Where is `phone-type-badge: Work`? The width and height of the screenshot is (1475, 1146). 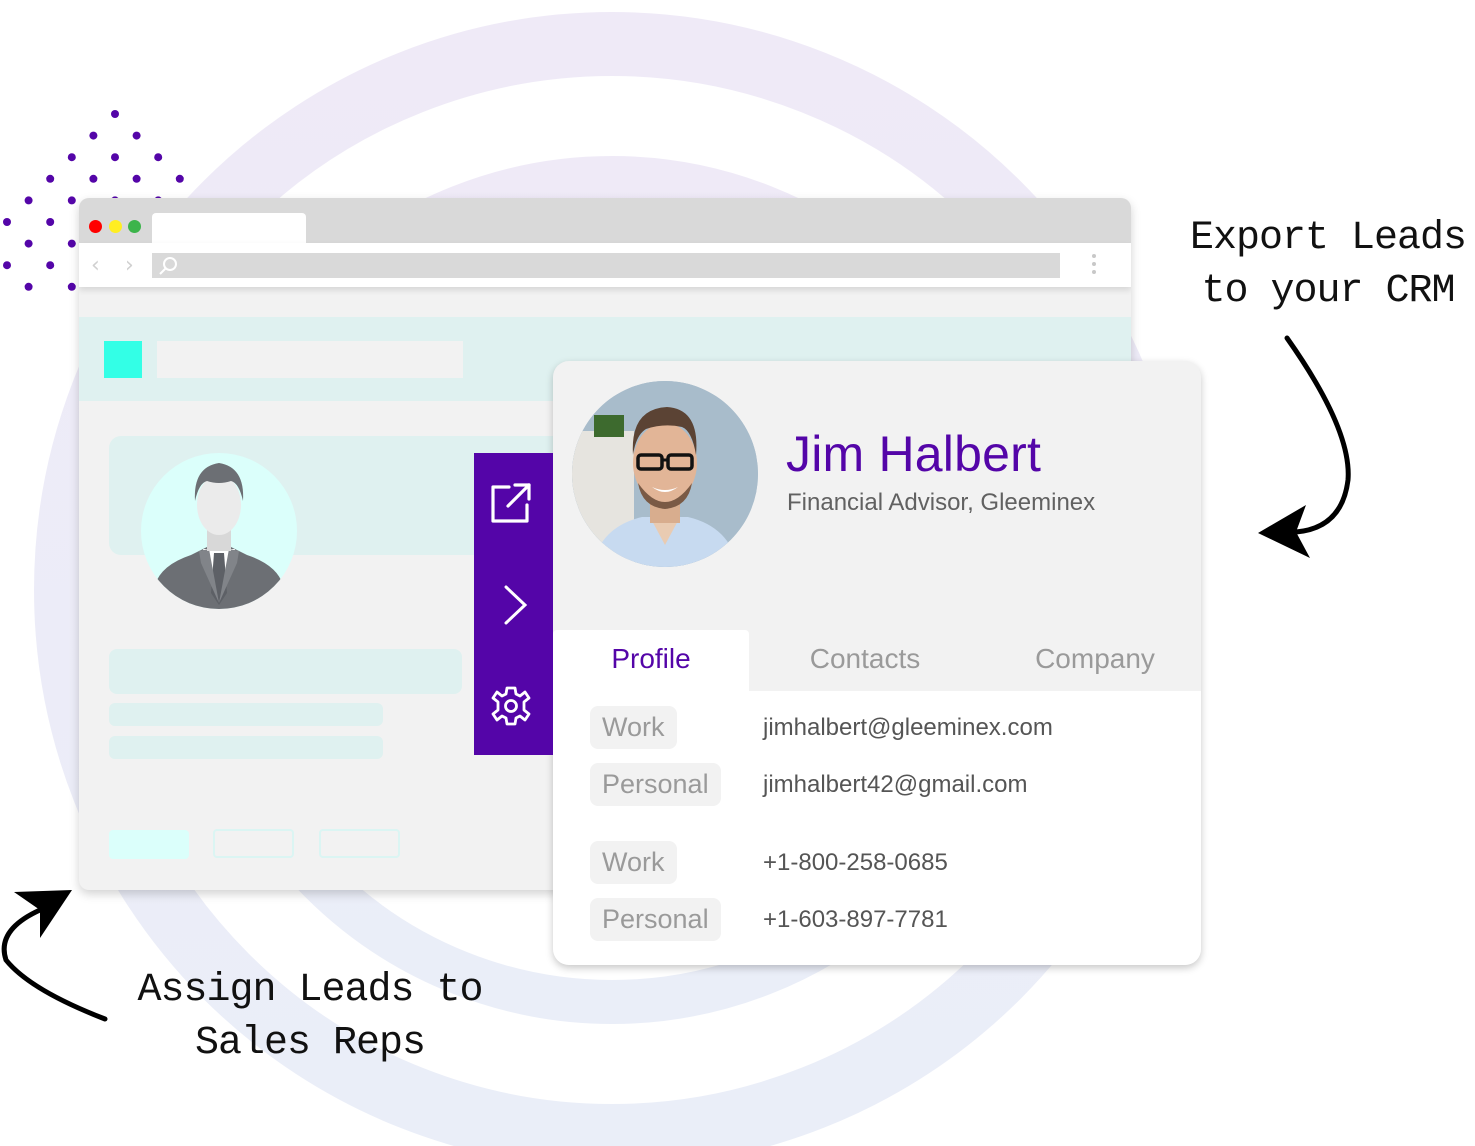
phone-type-badge: Work is located at coordinates (633, 862).